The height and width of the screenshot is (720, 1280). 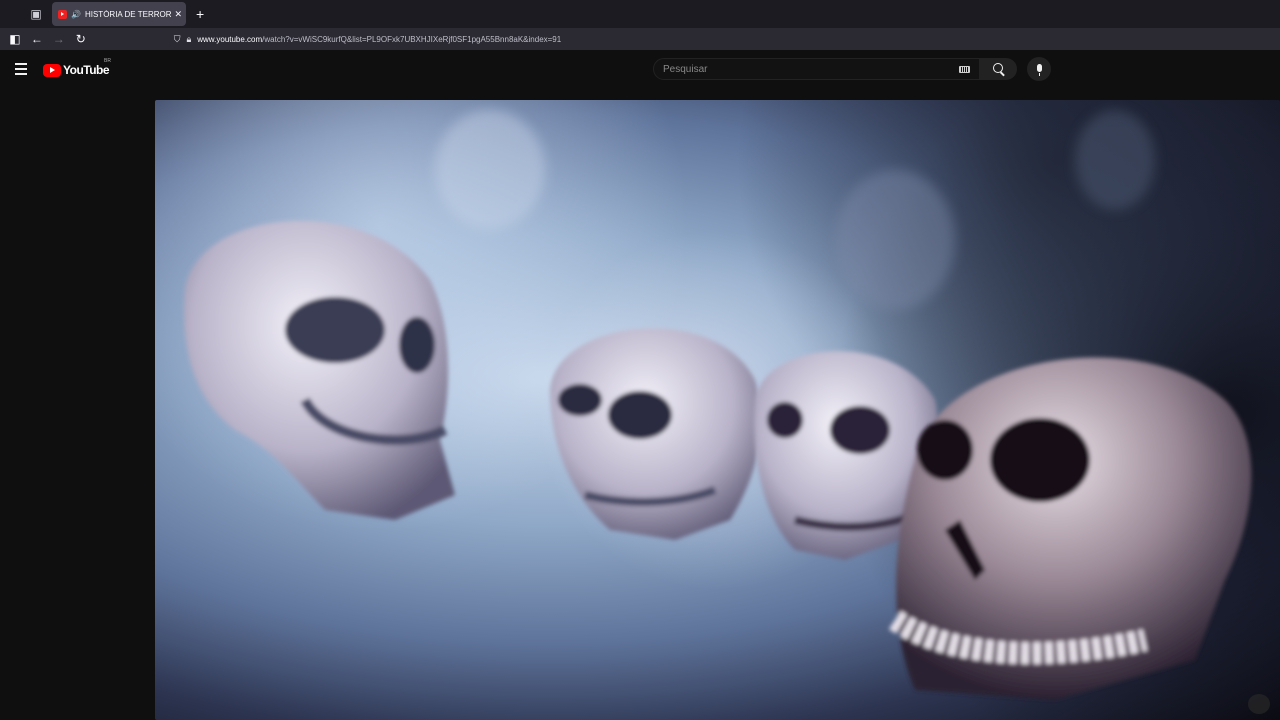 I want to click on skull-left, so click(x=320, y=370).